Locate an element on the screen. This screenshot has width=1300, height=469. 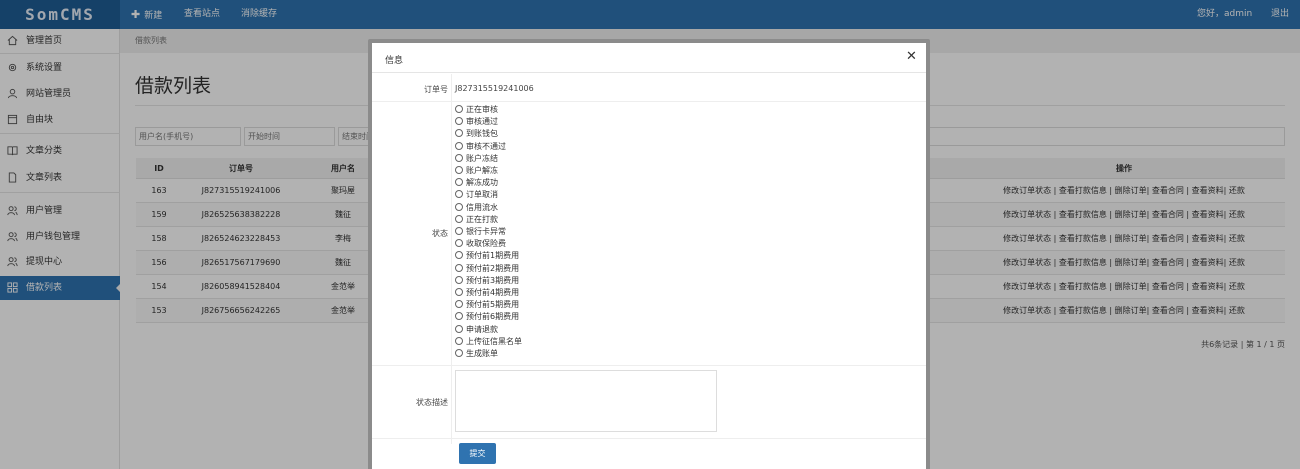
status-option-label: 审核不通过 is located at coordinates (486, 146).